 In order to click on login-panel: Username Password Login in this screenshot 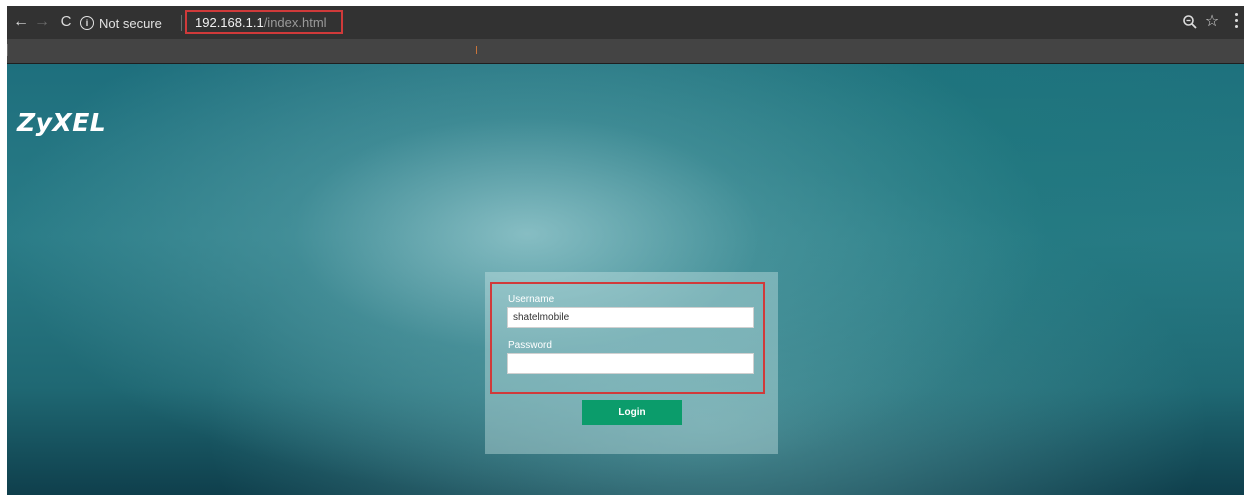, I will do `click(631, 363)`.